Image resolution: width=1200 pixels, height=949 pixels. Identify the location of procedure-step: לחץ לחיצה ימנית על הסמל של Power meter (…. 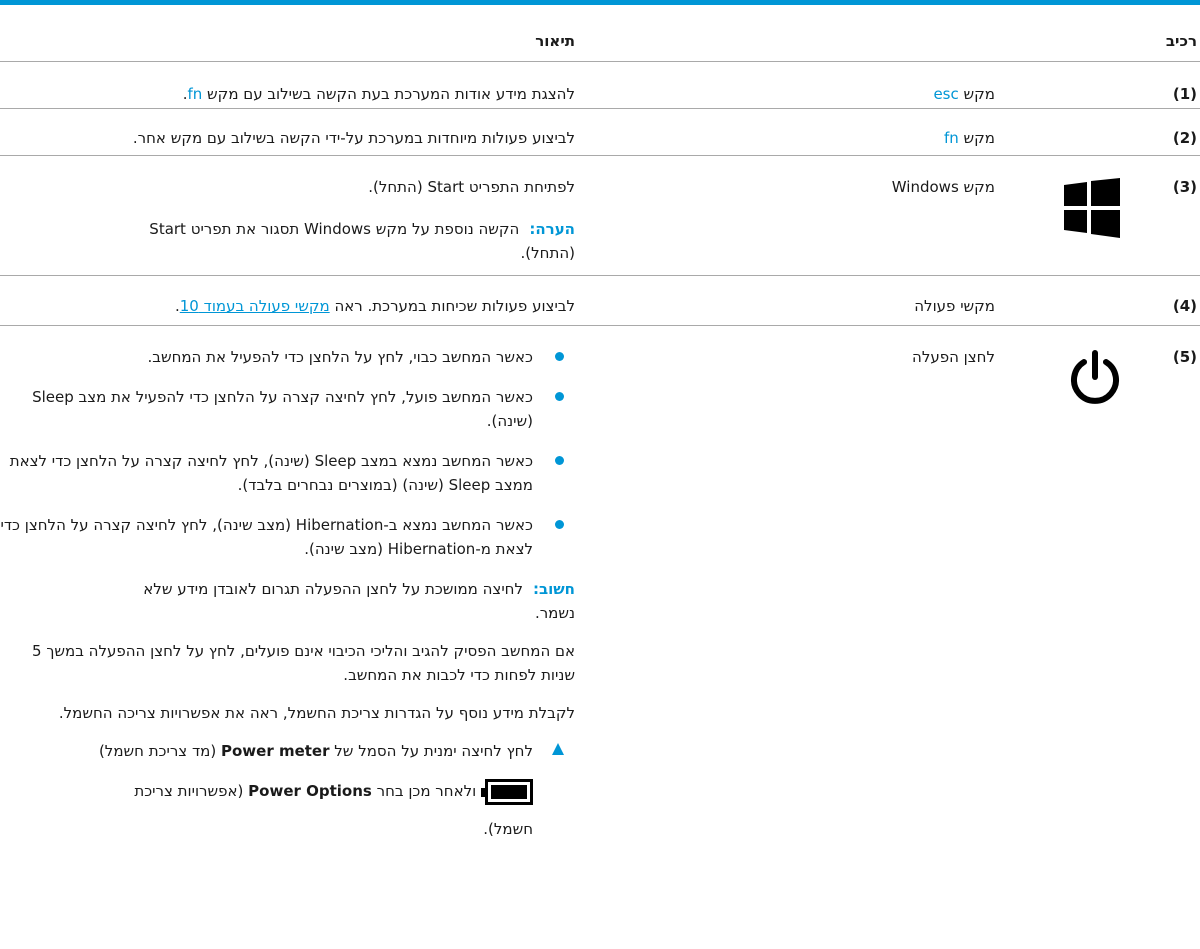
(287, 790).